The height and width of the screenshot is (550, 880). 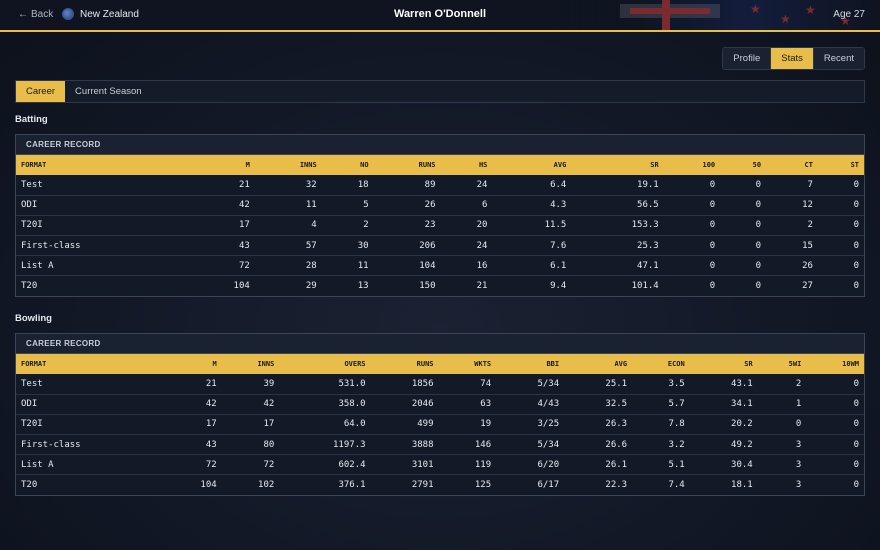 I want to click on format-cell: T20I, so click(x=103, y=225).